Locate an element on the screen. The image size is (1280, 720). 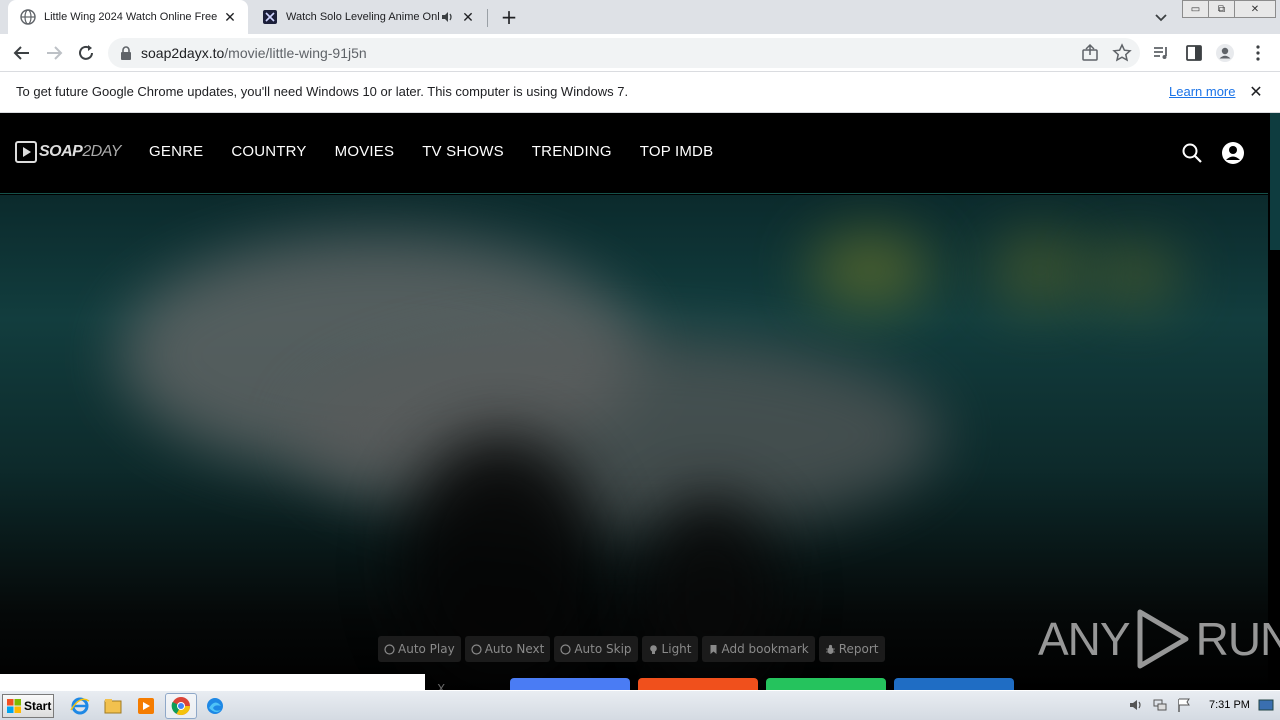
control-label: Auto Skip is located at coordinates (603, 649).